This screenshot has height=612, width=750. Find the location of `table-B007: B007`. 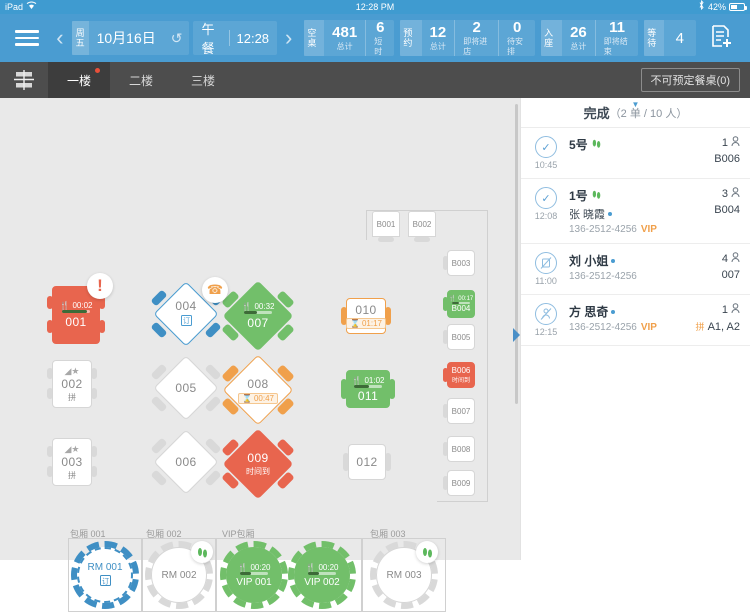

table-B007: B007 is located at coordinates (459, 411).